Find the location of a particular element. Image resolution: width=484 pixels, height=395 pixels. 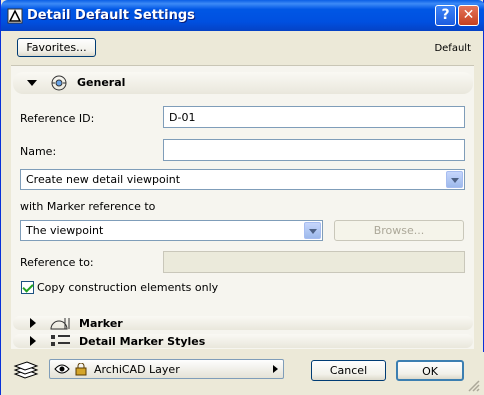

name-label: Name: is located at coordinates (38, 151).